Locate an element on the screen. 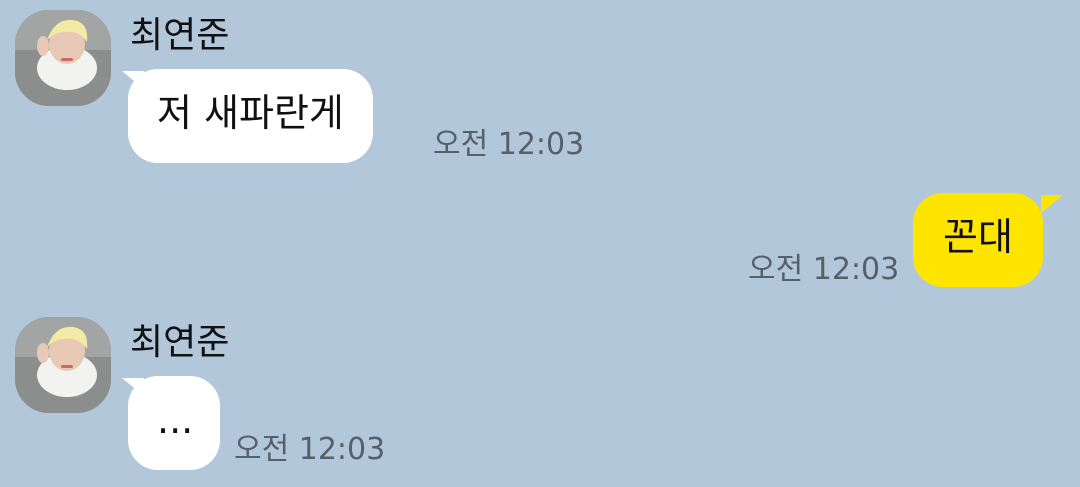 This screenshot has width=1080, height=487. message-bubble: 저 새파란게 is located at coordinates (250, 116).